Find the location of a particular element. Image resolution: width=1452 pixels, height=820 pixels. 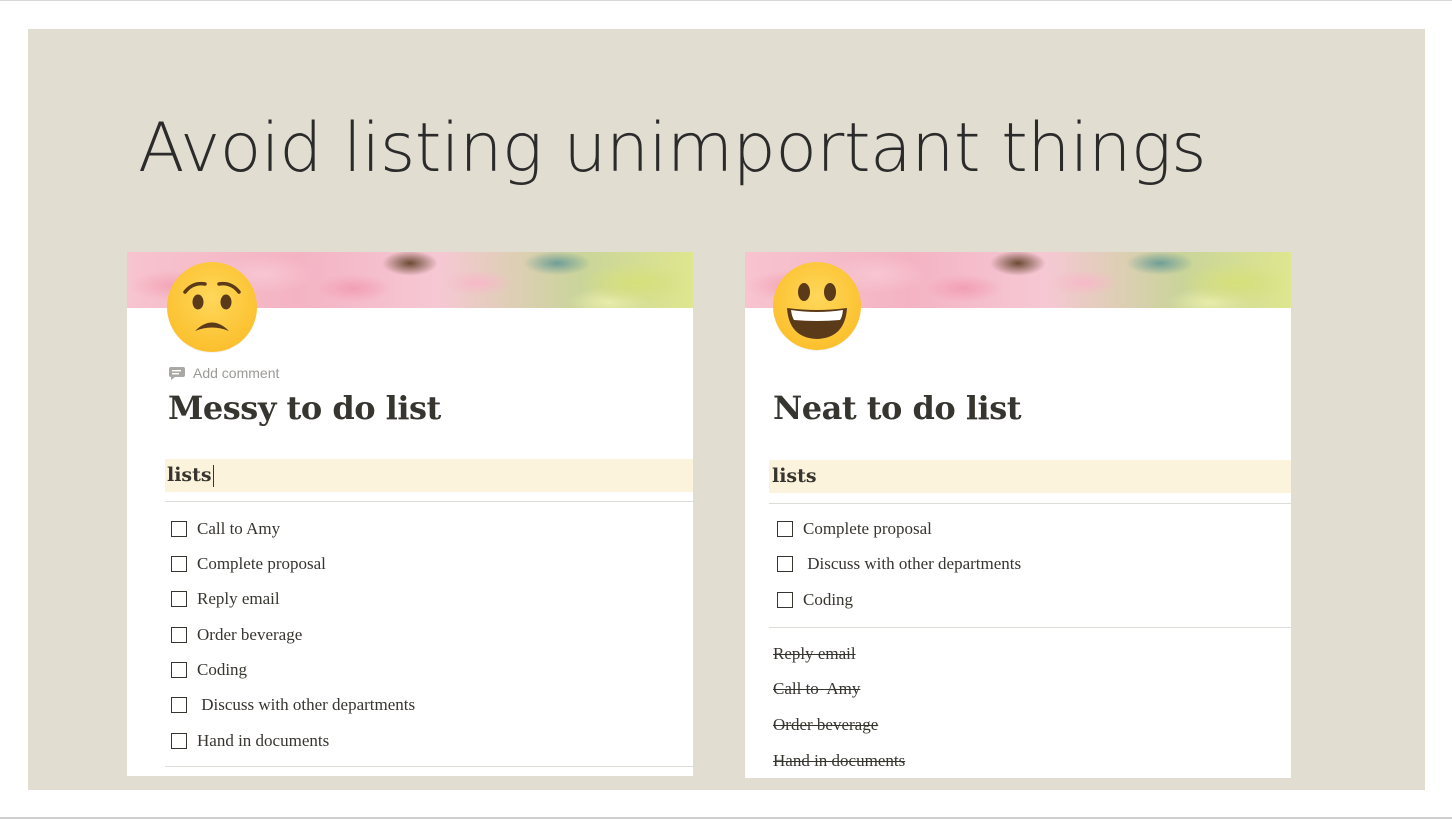

completed-label: Hand in documents is located at coordinates (839, 760).